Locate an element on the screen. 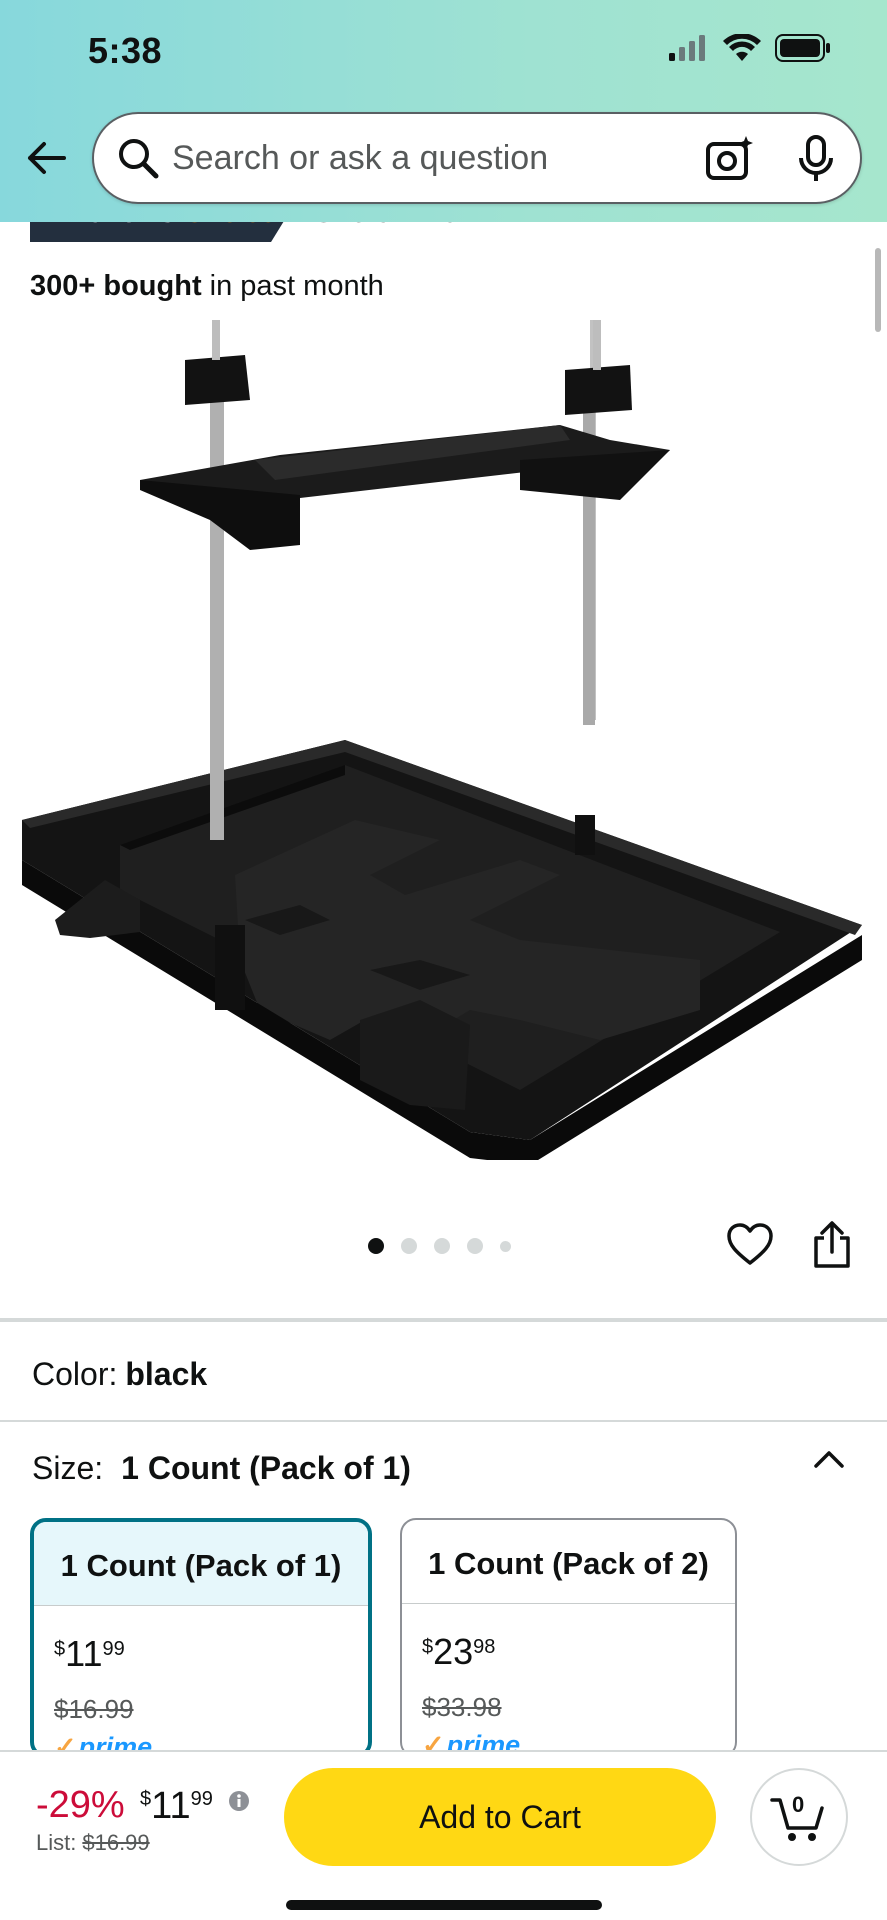 This screenshot has height=1920, width=887. size-label: Size: is located at coordinates (68, 1468).